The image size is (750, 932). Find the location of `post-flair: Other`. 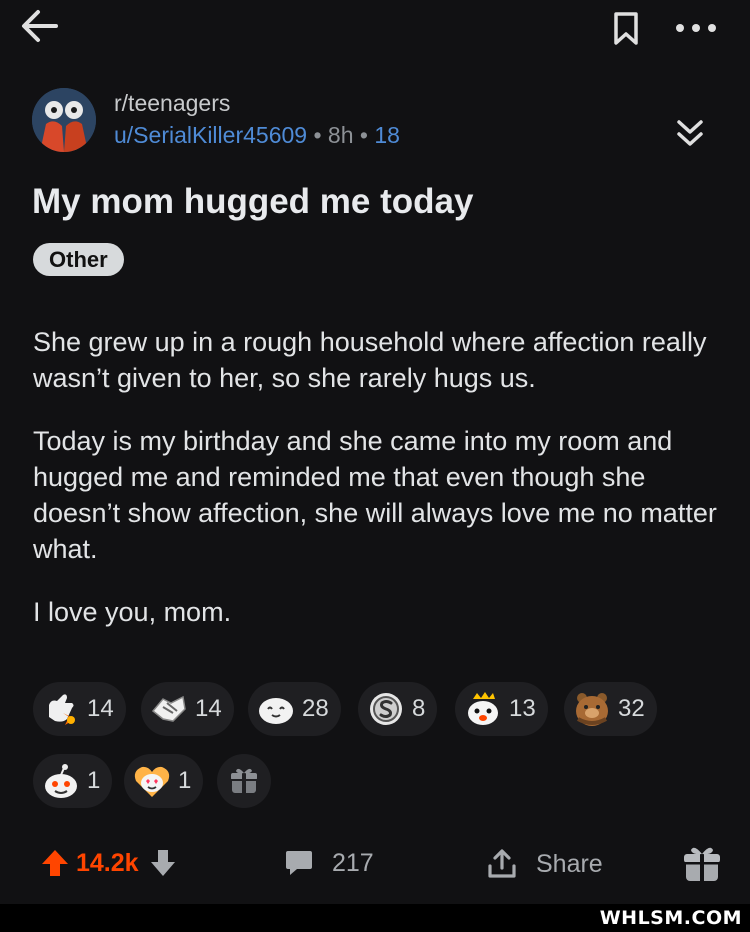

post-flair: Other is located at coordinates (78, 259).